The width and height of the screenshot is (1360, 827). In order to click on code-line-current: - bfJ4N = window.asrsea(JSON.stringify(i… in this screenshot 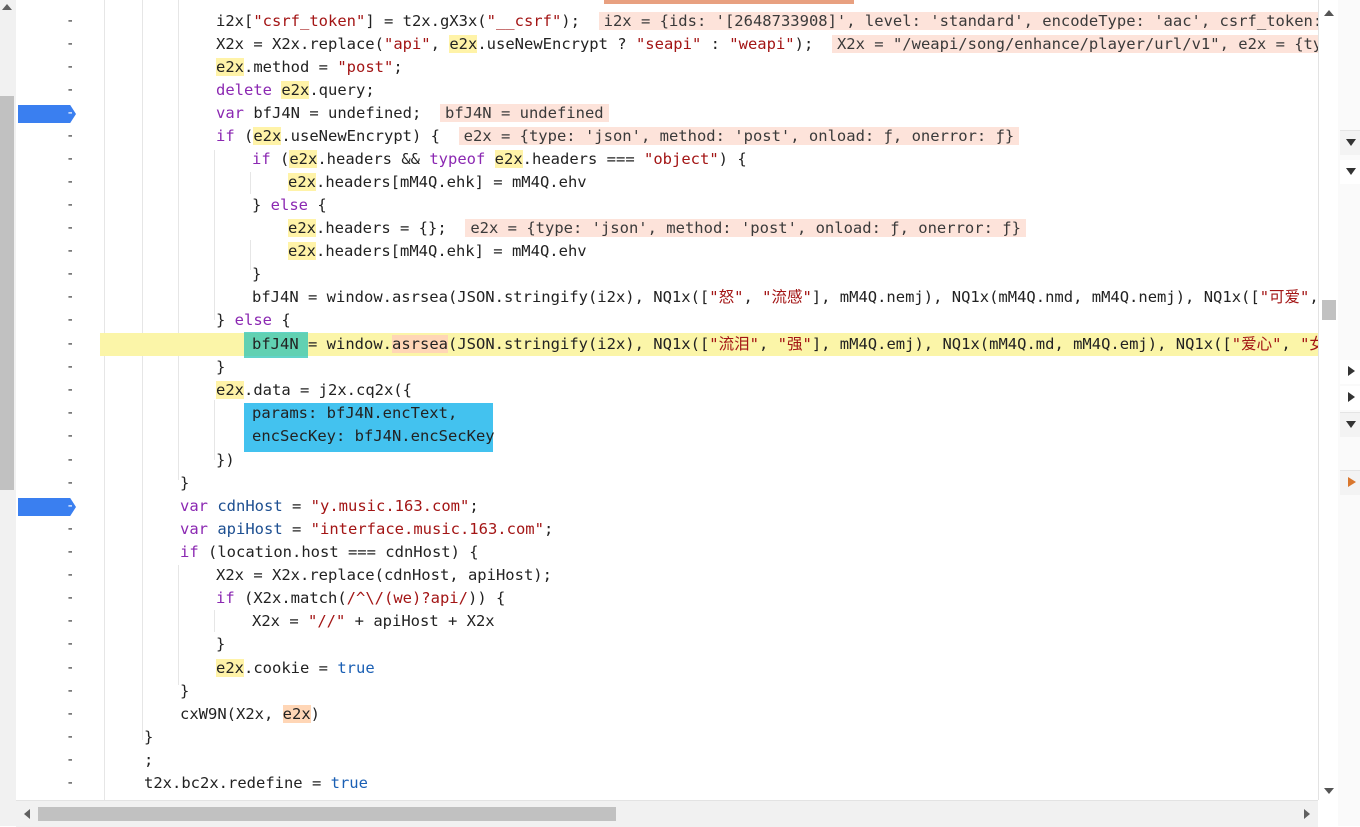, I will do `click(667, 344)`.